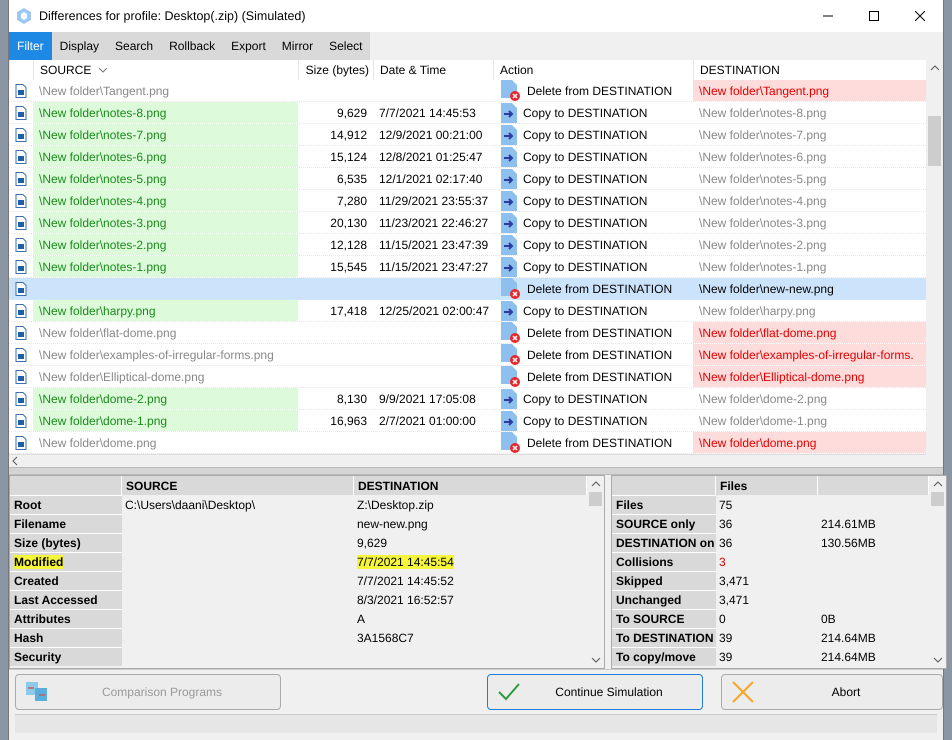 The width and height of the screenshot is (952, 740). Describe the element at coordinates (722, 562) in the screenshot. I see `stat-count: 3` at that location.